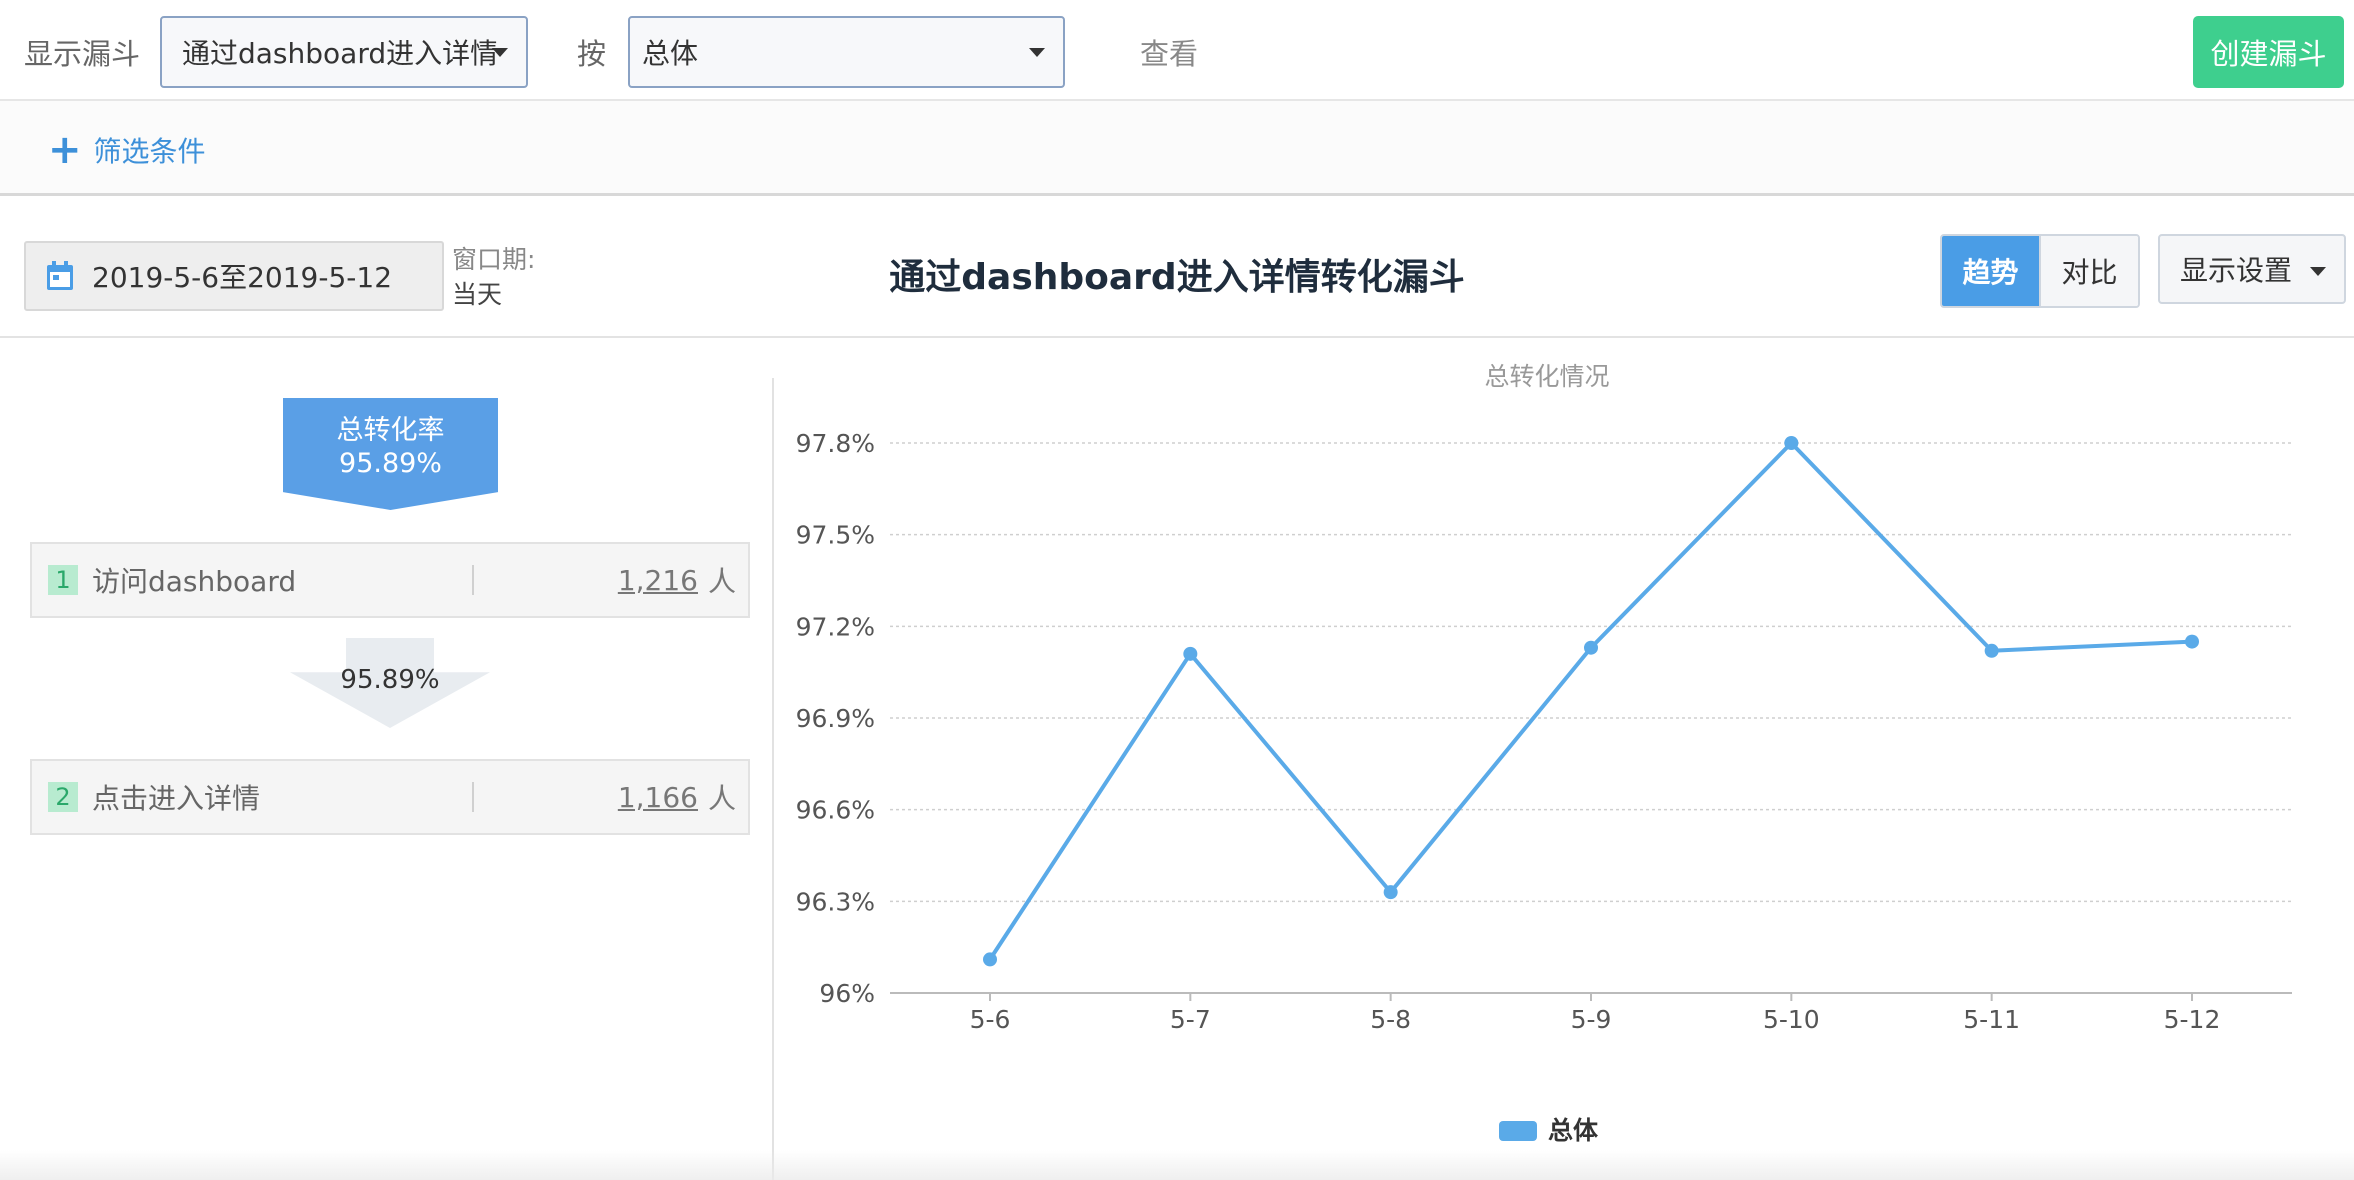 This screenshot has height=1180, width=2354. Describe the element at coordinates (194, 581) in the screenshot. I see `step-name: 访问dashboard` at that location.